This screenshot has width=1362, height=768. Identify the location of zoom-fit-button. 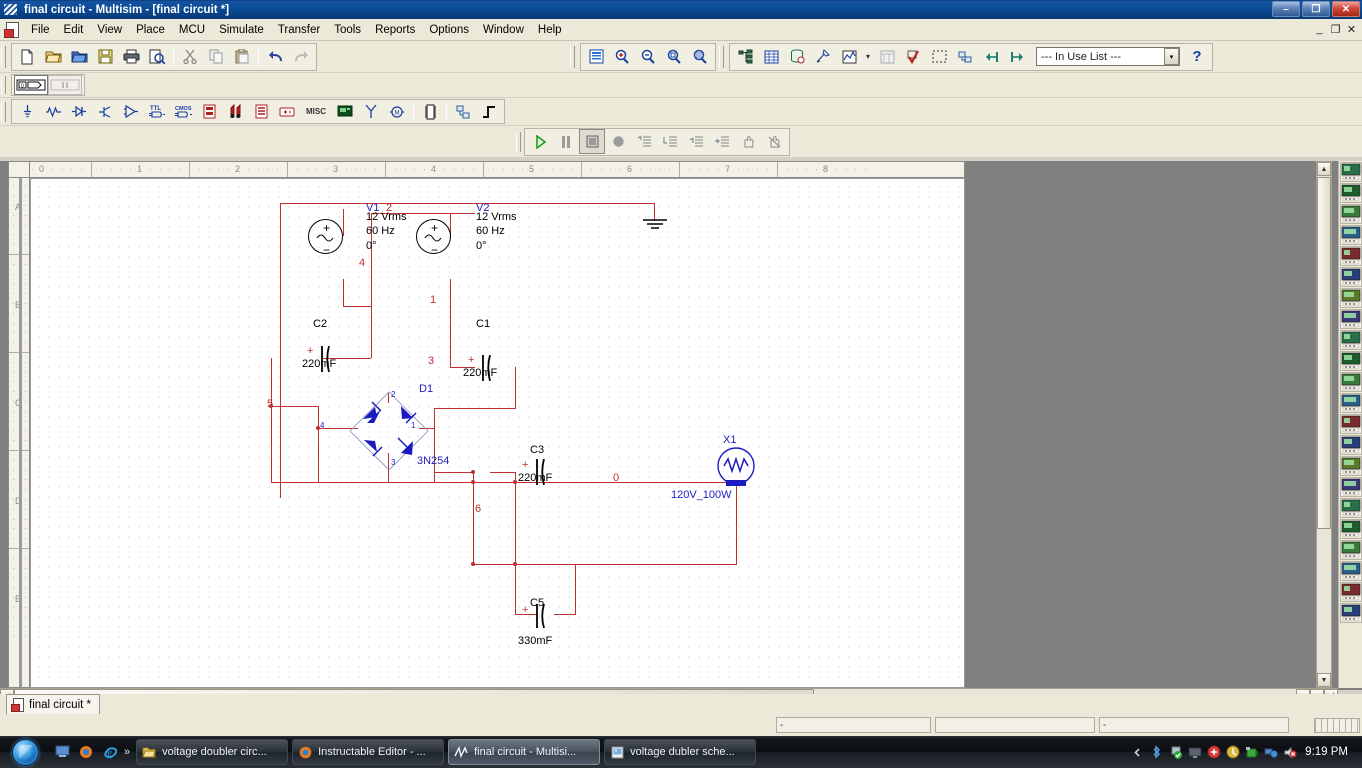
(700, 56).